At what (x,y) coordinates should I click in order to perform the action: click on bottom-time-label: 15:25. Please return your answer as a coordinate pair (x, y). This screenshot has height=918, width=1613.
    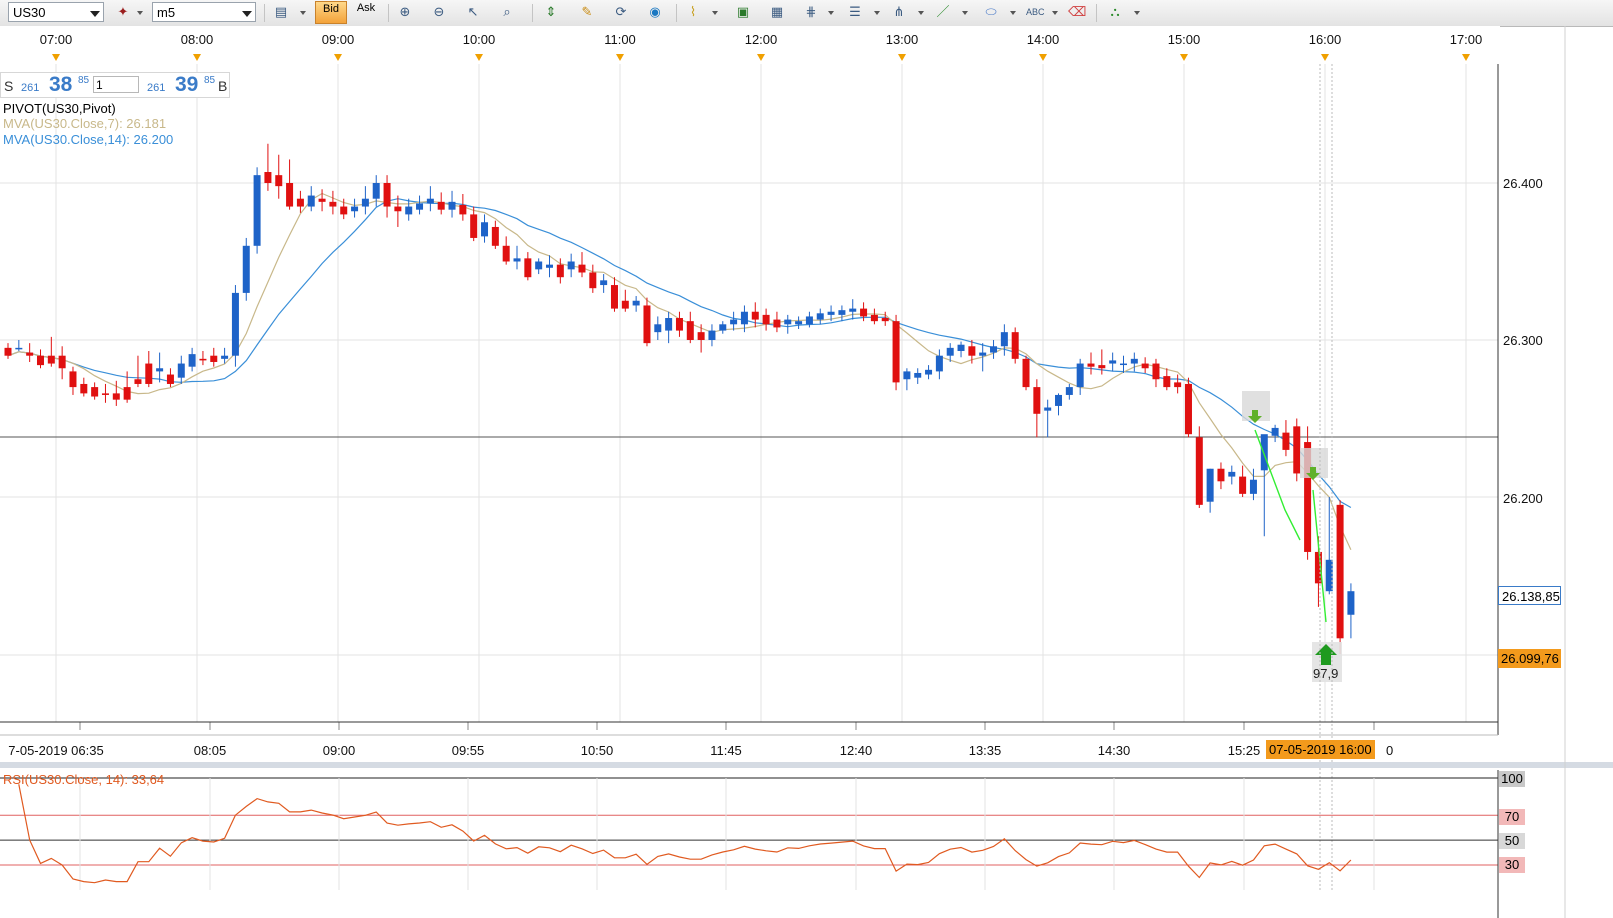
    Looking at the image, I should click on (1244, 750).